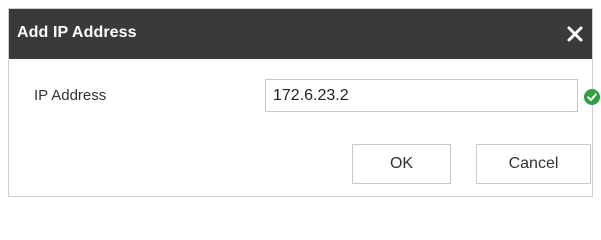 The image size is (601, 240). I want to click on ok-button: OK, so click(401, 164).